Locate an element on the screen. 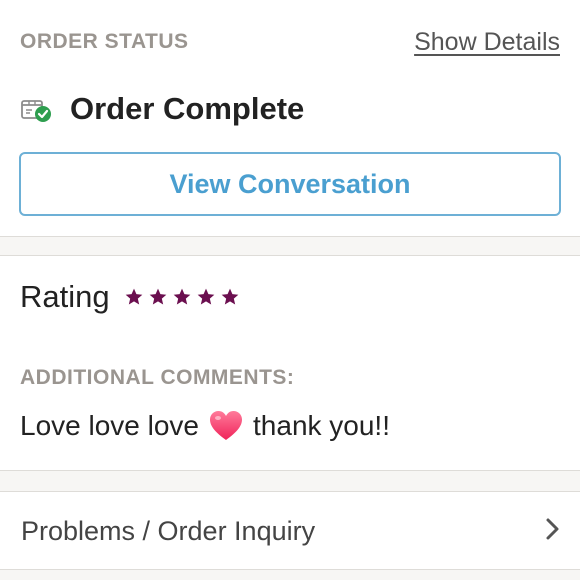  rating-stars is located at coordinates (184, 297).